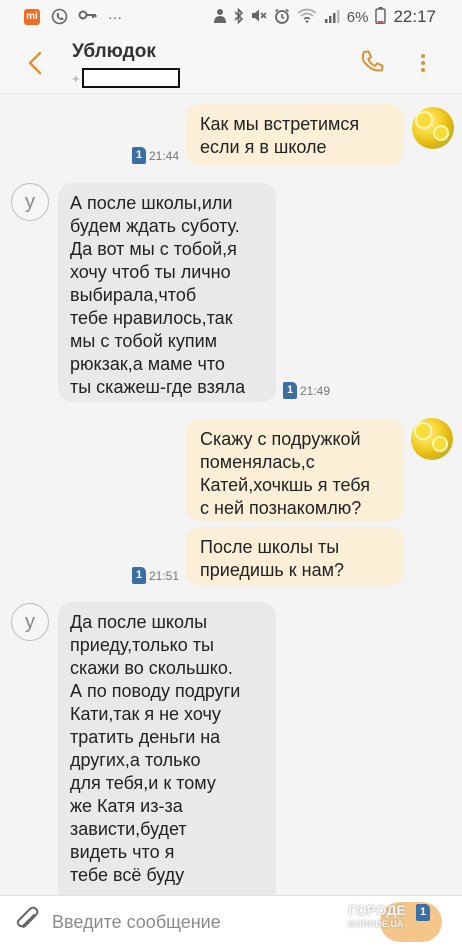 Image resolution: width=462 pixels, height=950 pixels. What do you see at coordinates (220, 17) in the screenshot?
I see `person-icon` at bounding box center [220, 17].